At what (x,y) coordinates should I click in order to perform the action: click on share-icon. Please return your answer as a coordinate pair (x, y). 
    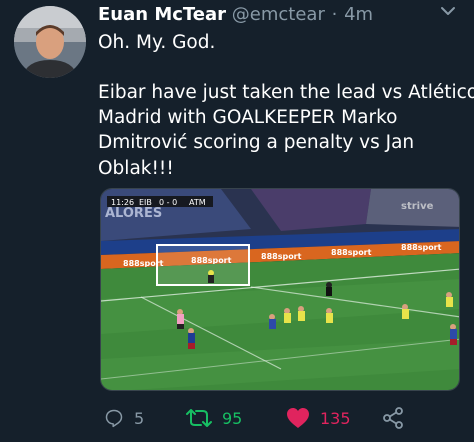
    Looking at the image, I should click on (393, 418).